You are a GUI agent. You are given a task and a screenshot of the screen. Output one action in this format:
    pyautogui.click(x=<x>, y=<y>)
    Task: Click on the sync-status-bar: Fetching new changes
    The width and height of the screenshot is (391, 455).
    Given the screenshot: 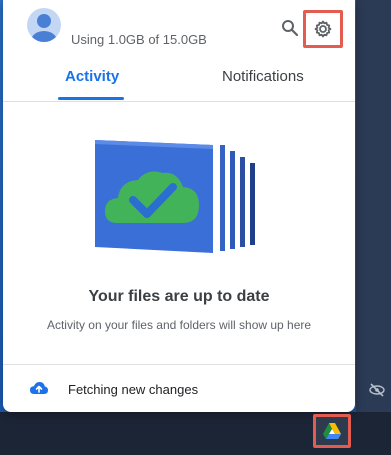 What is the action you would take?
    pyautogui.click(x=179, y=388)
    